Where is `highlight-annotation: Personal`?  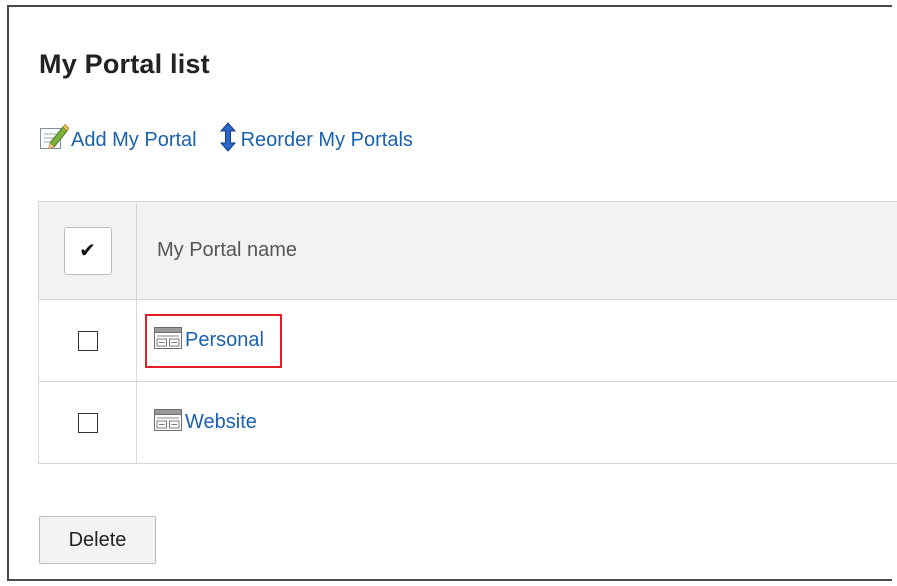
highlight-annotation: Personal is located at coordinates (213, 340).